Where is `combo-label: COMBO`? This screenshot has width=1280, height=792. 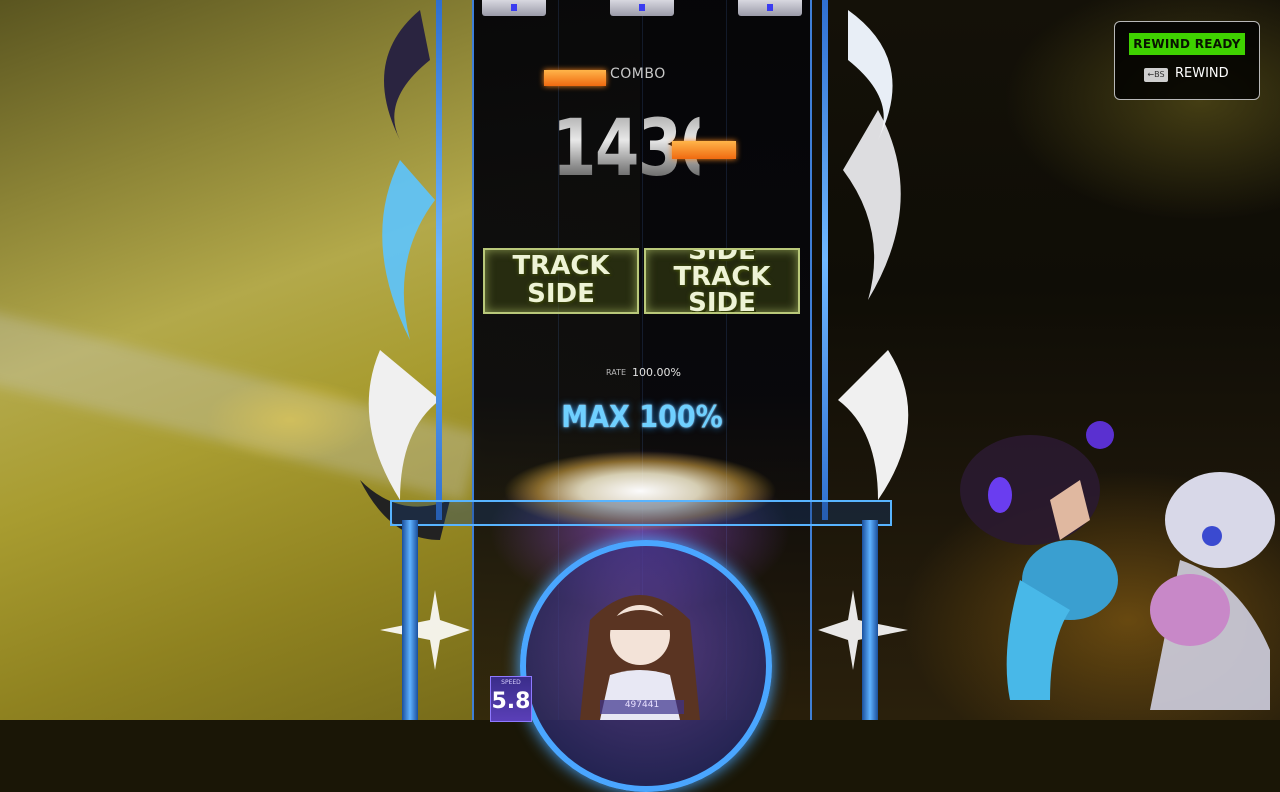
combo-label: COMBO is located at coordinates (638, 74).